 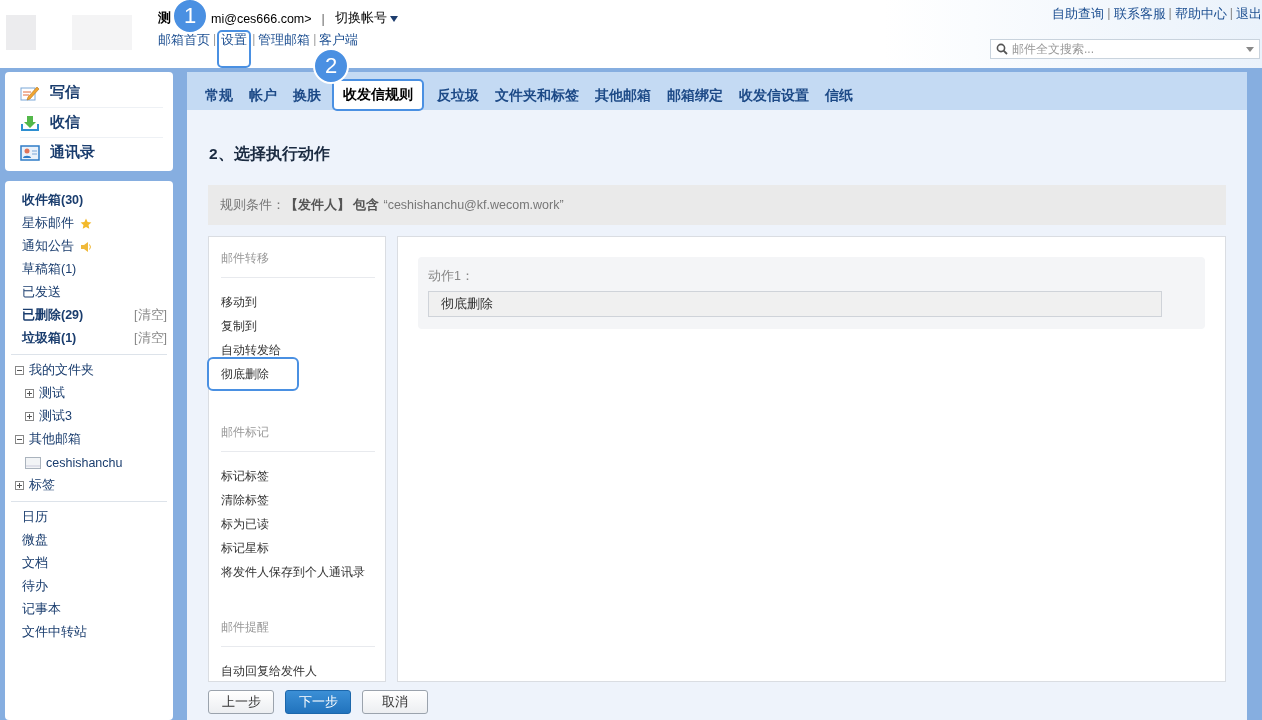 What do you see at coordinates (30, 122) in the screenshot?
I see `download-tray-icon` at bounding box center [30, 122].